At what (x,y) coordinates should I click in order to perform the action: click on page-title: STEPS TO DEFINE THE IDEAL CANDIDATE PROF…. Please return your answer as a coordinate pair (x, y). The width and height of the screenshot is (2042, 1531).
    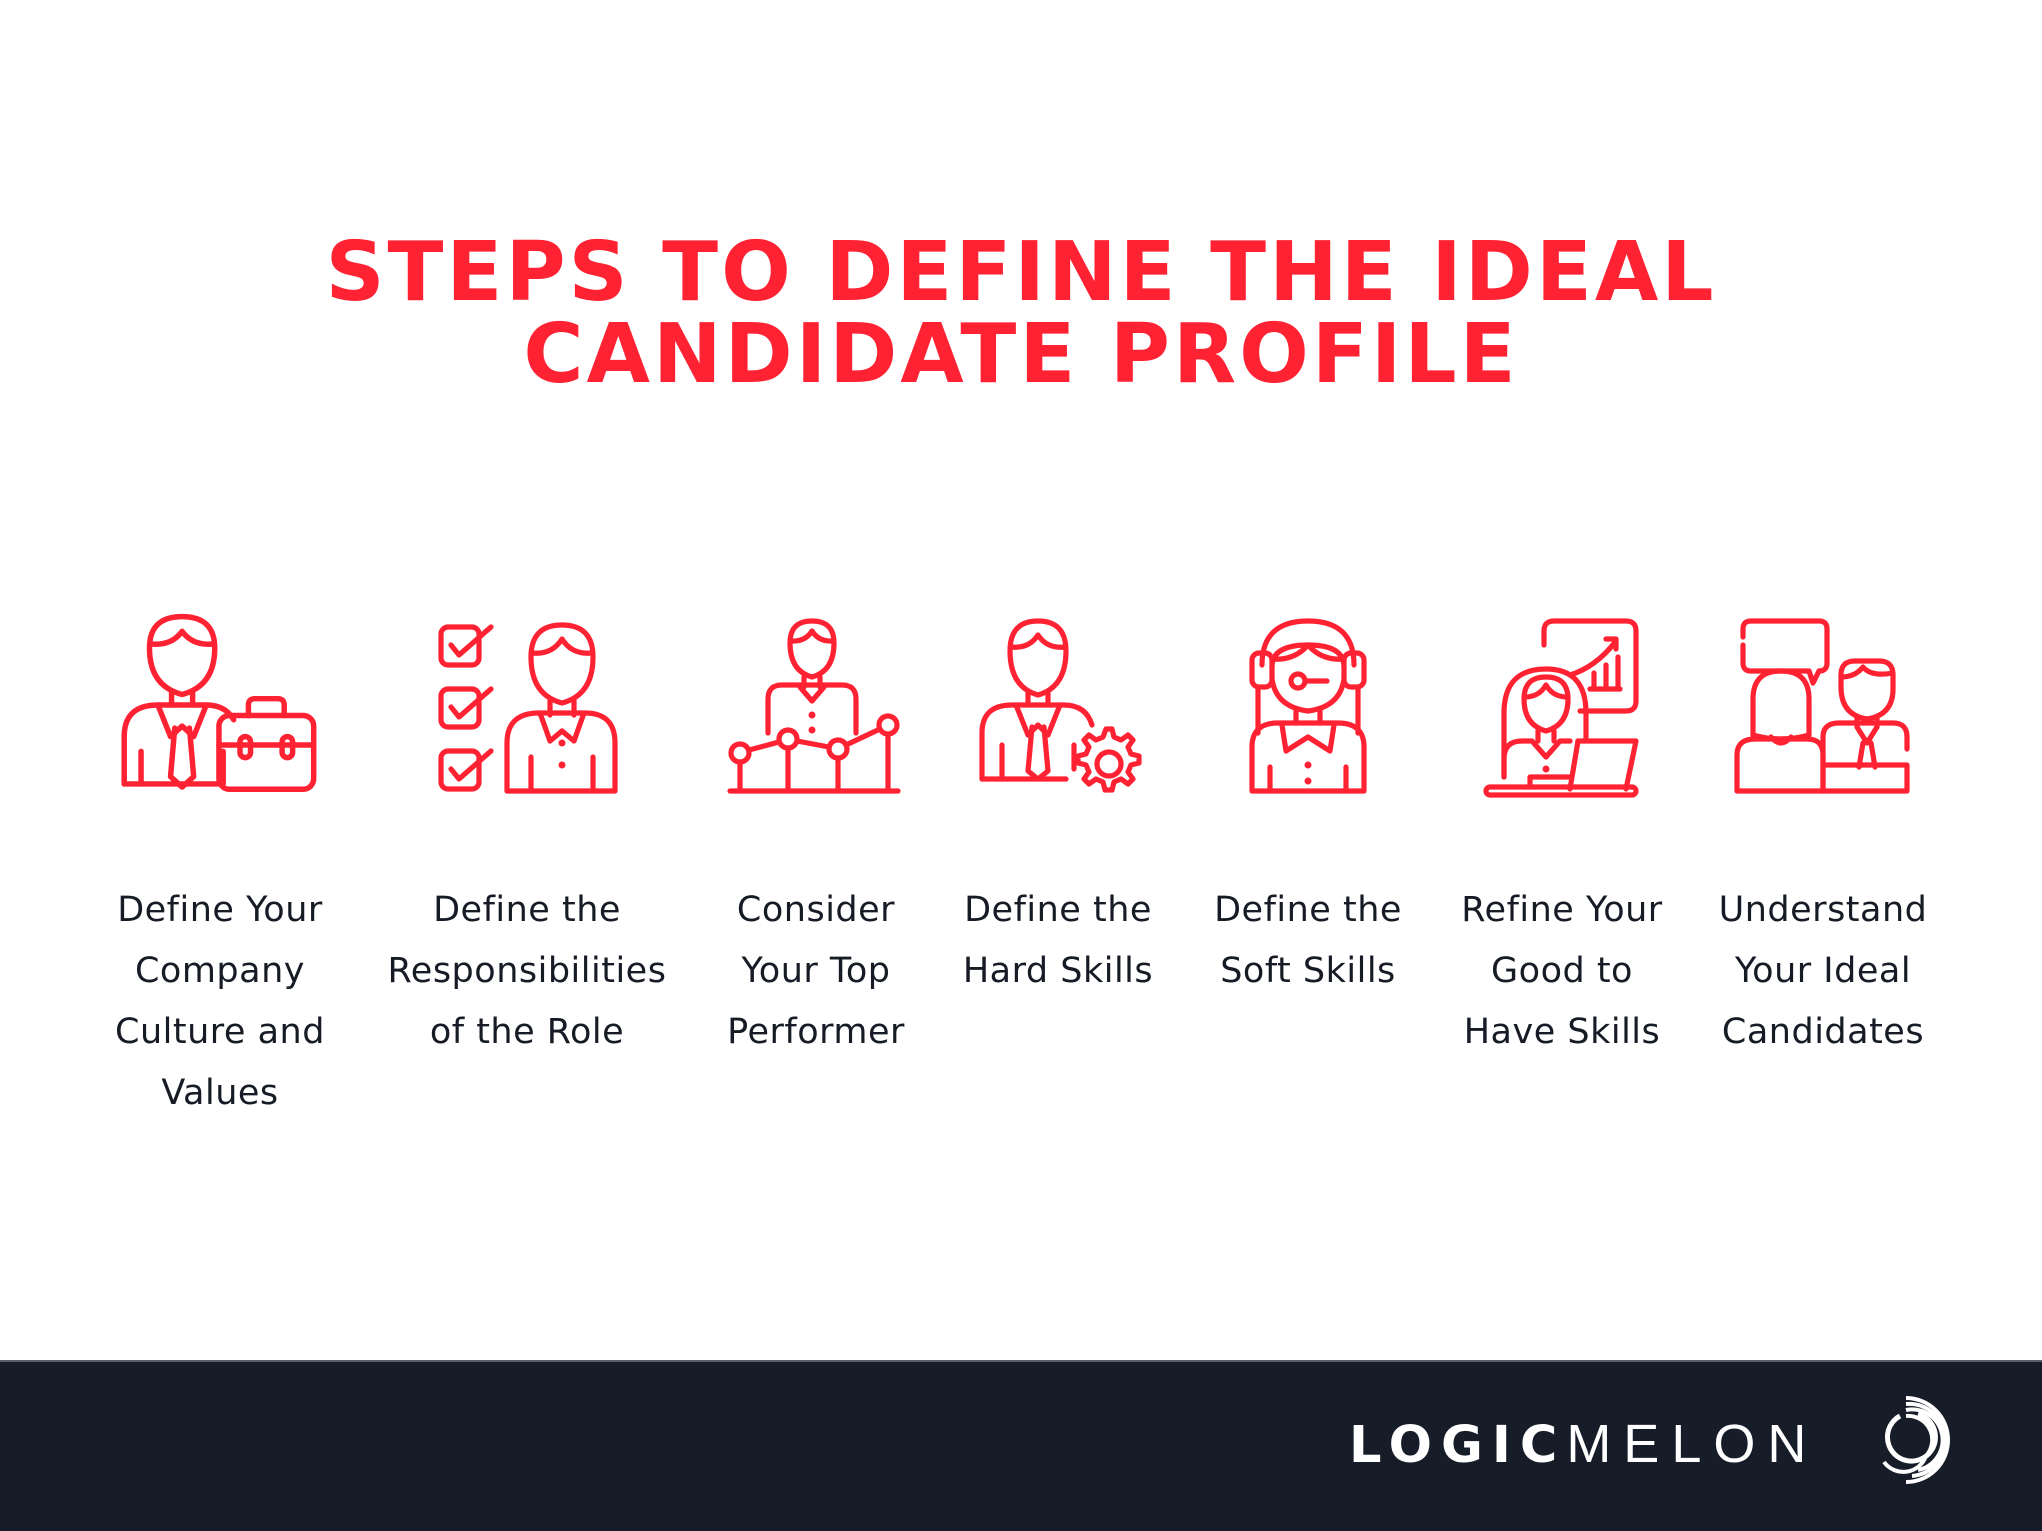
    Looking at the image, I should click on (1021, 314).